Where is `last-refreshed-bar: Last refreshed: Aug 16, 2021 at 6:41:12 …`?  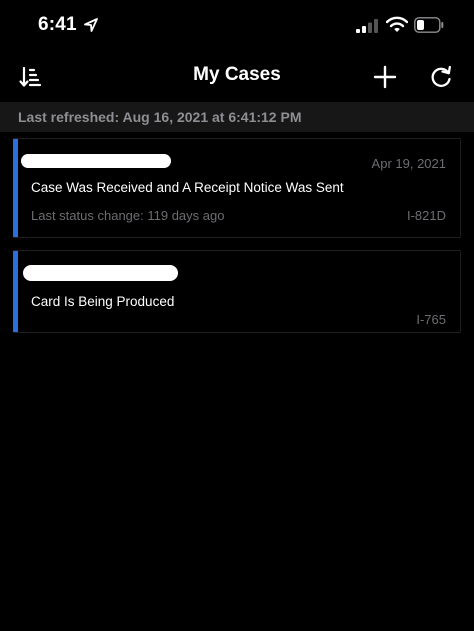
last-refreshed-bar: Last refreshed: Aug 16, 2021 at 6:41:12 … is located at coordinates (237, 117).